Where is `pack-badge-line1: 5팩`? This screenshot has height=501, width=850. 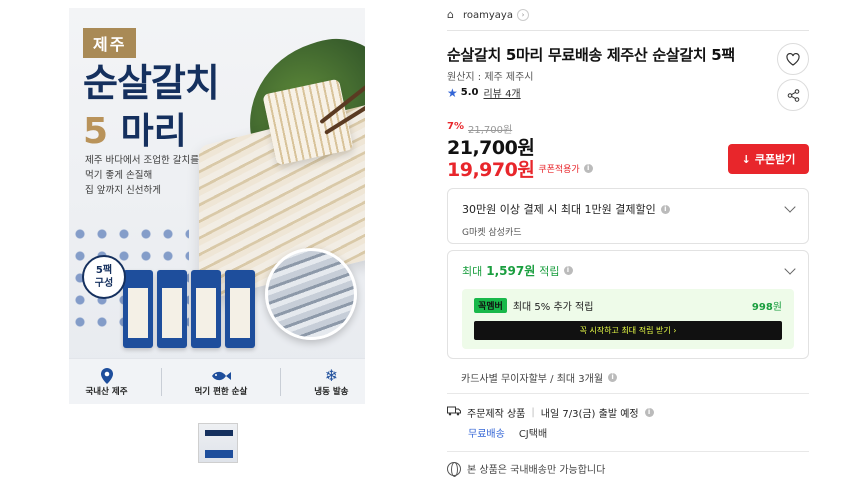
pack-badge-line1: 5팩 is located at coordinates (104, 270).